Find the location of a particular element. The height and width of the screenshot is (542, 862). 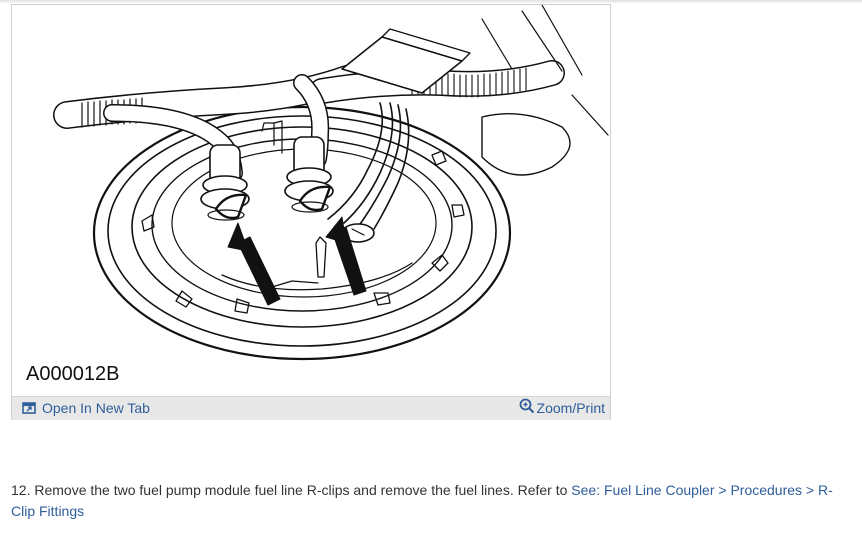

zoom-print-link: Zoom/Print is located at coordinates (562, 407).